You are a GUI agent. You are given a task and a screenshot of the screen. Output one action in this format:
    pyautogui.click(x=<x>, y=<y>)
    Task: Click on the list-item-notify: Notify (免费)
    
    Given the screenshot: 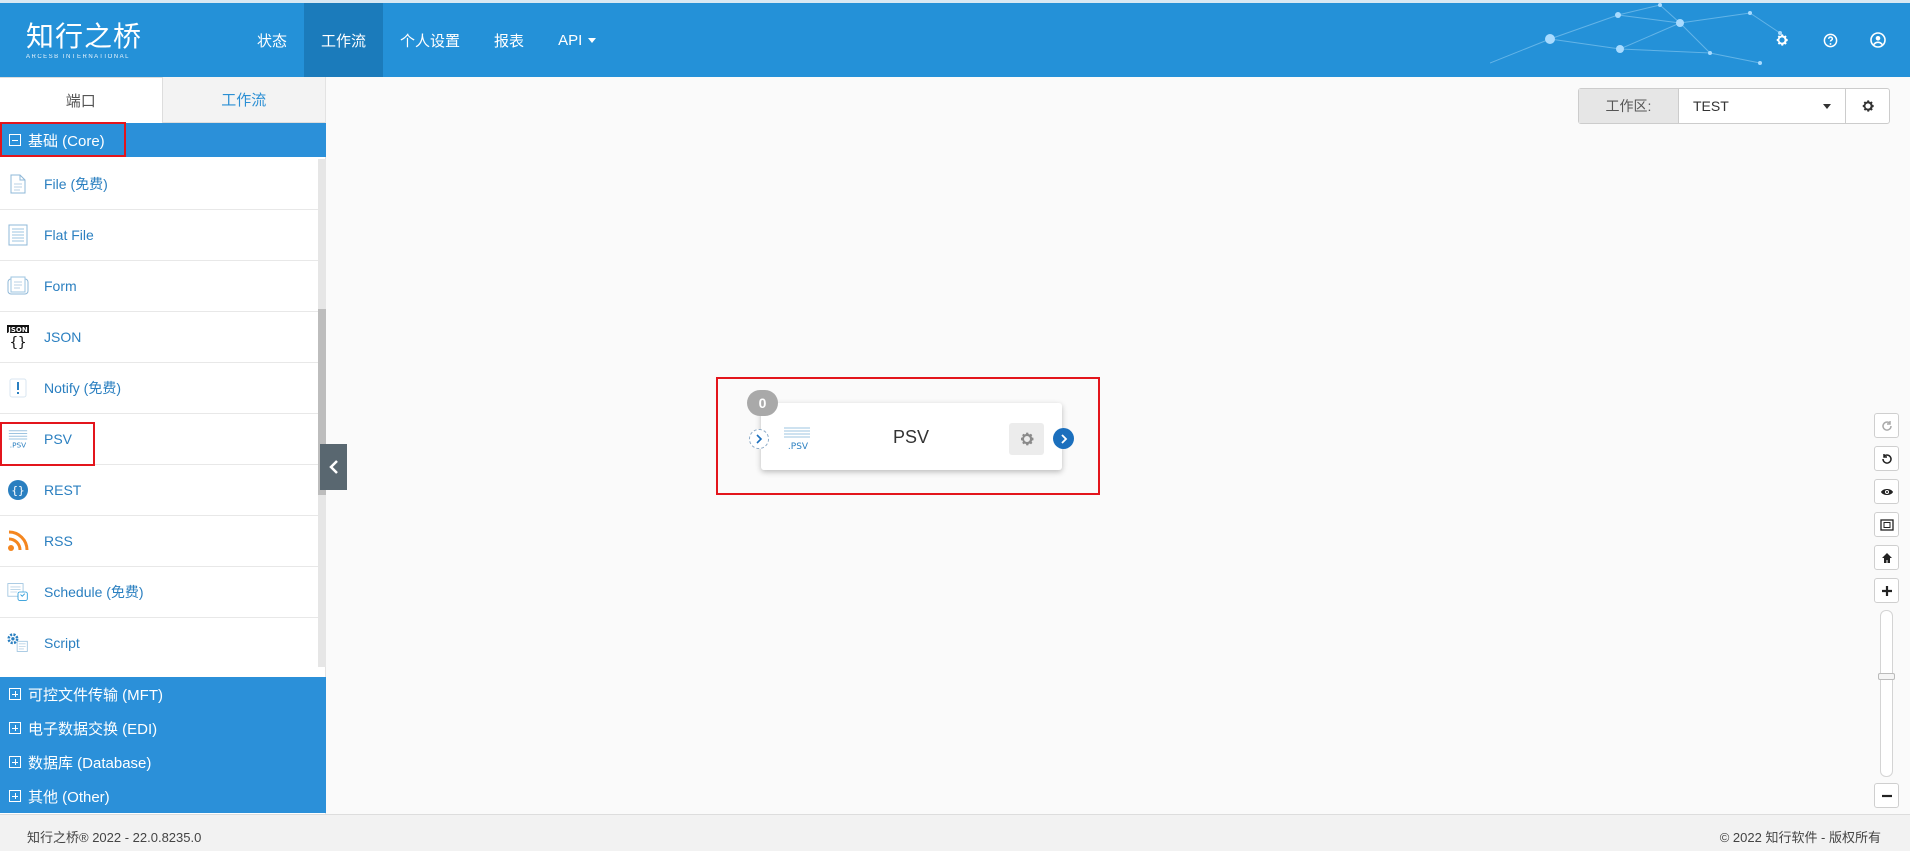 What is the action you would take?
    pyautogui.click(x=159, y=388)
    